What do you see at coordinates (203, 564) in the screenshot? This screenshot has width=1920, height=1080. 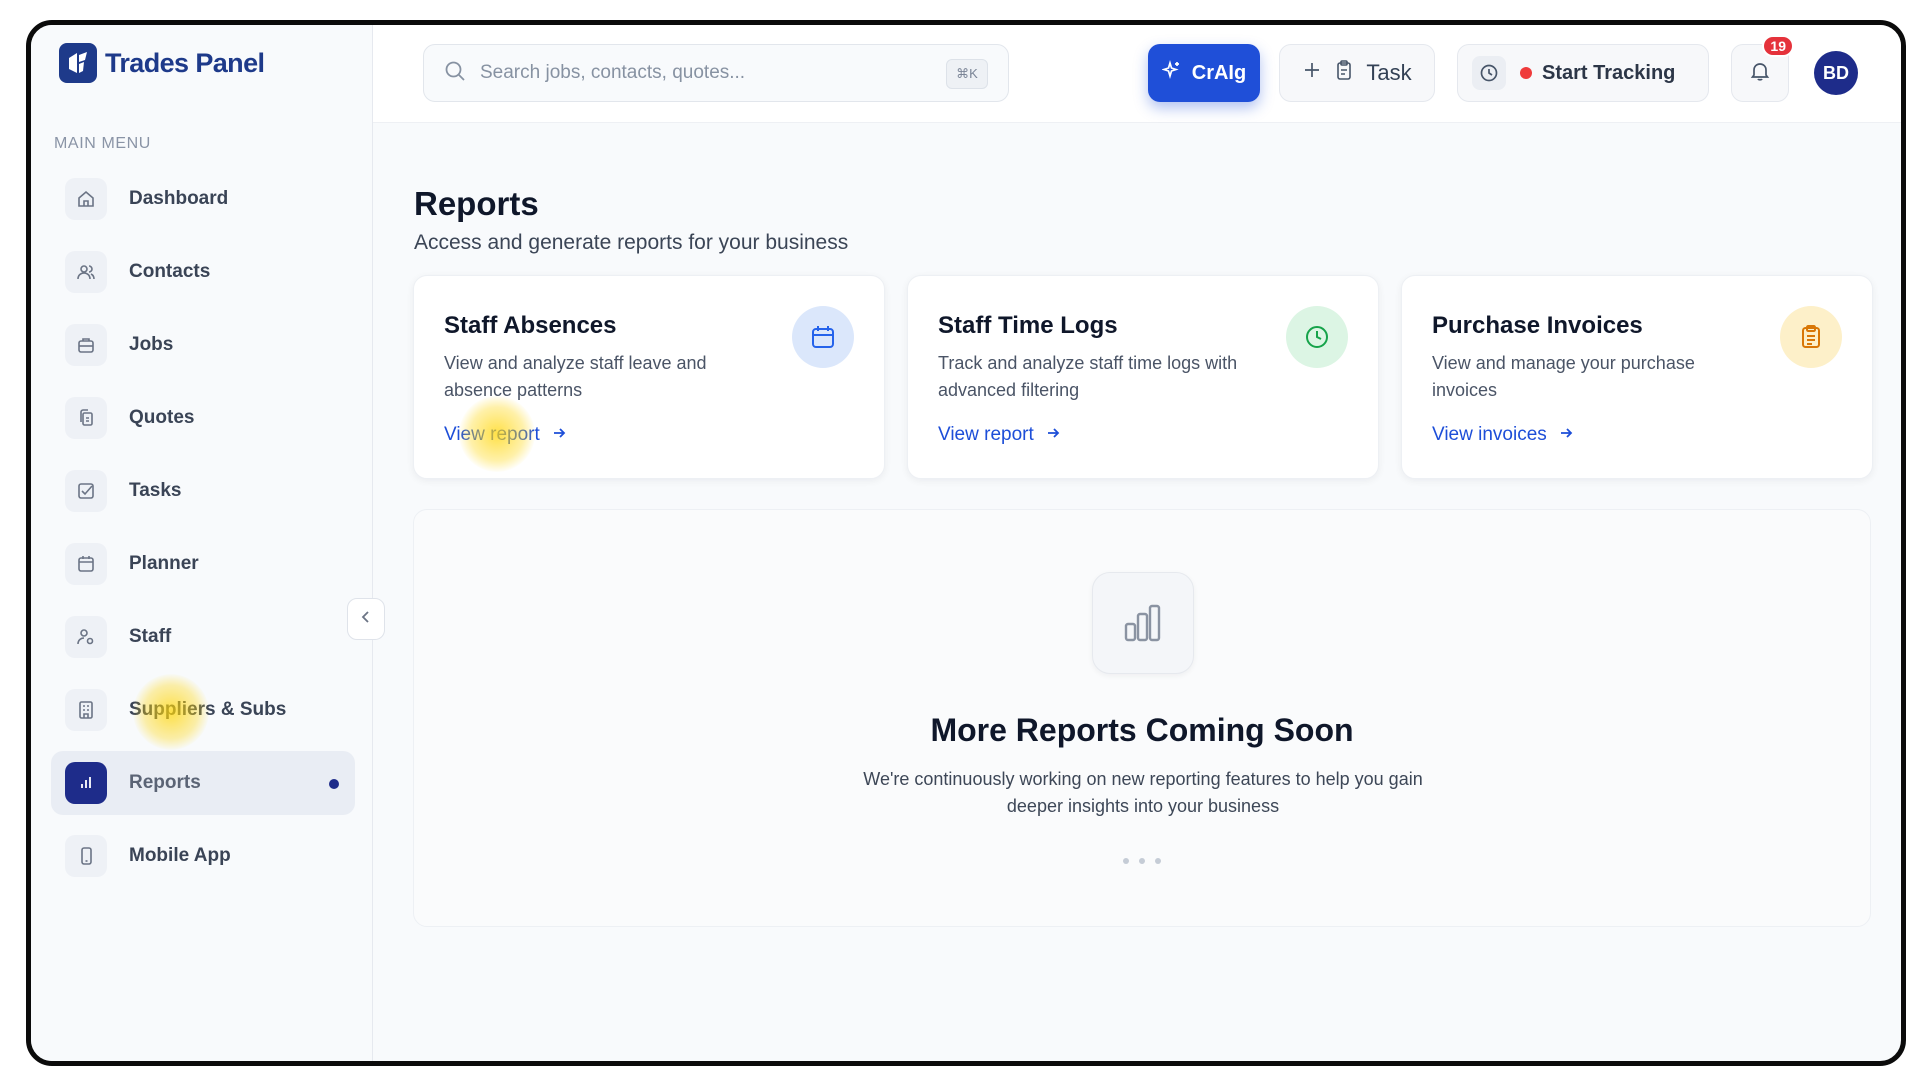 I see `sidebar-item-planner: Planner` at bounding box center [203, 564].